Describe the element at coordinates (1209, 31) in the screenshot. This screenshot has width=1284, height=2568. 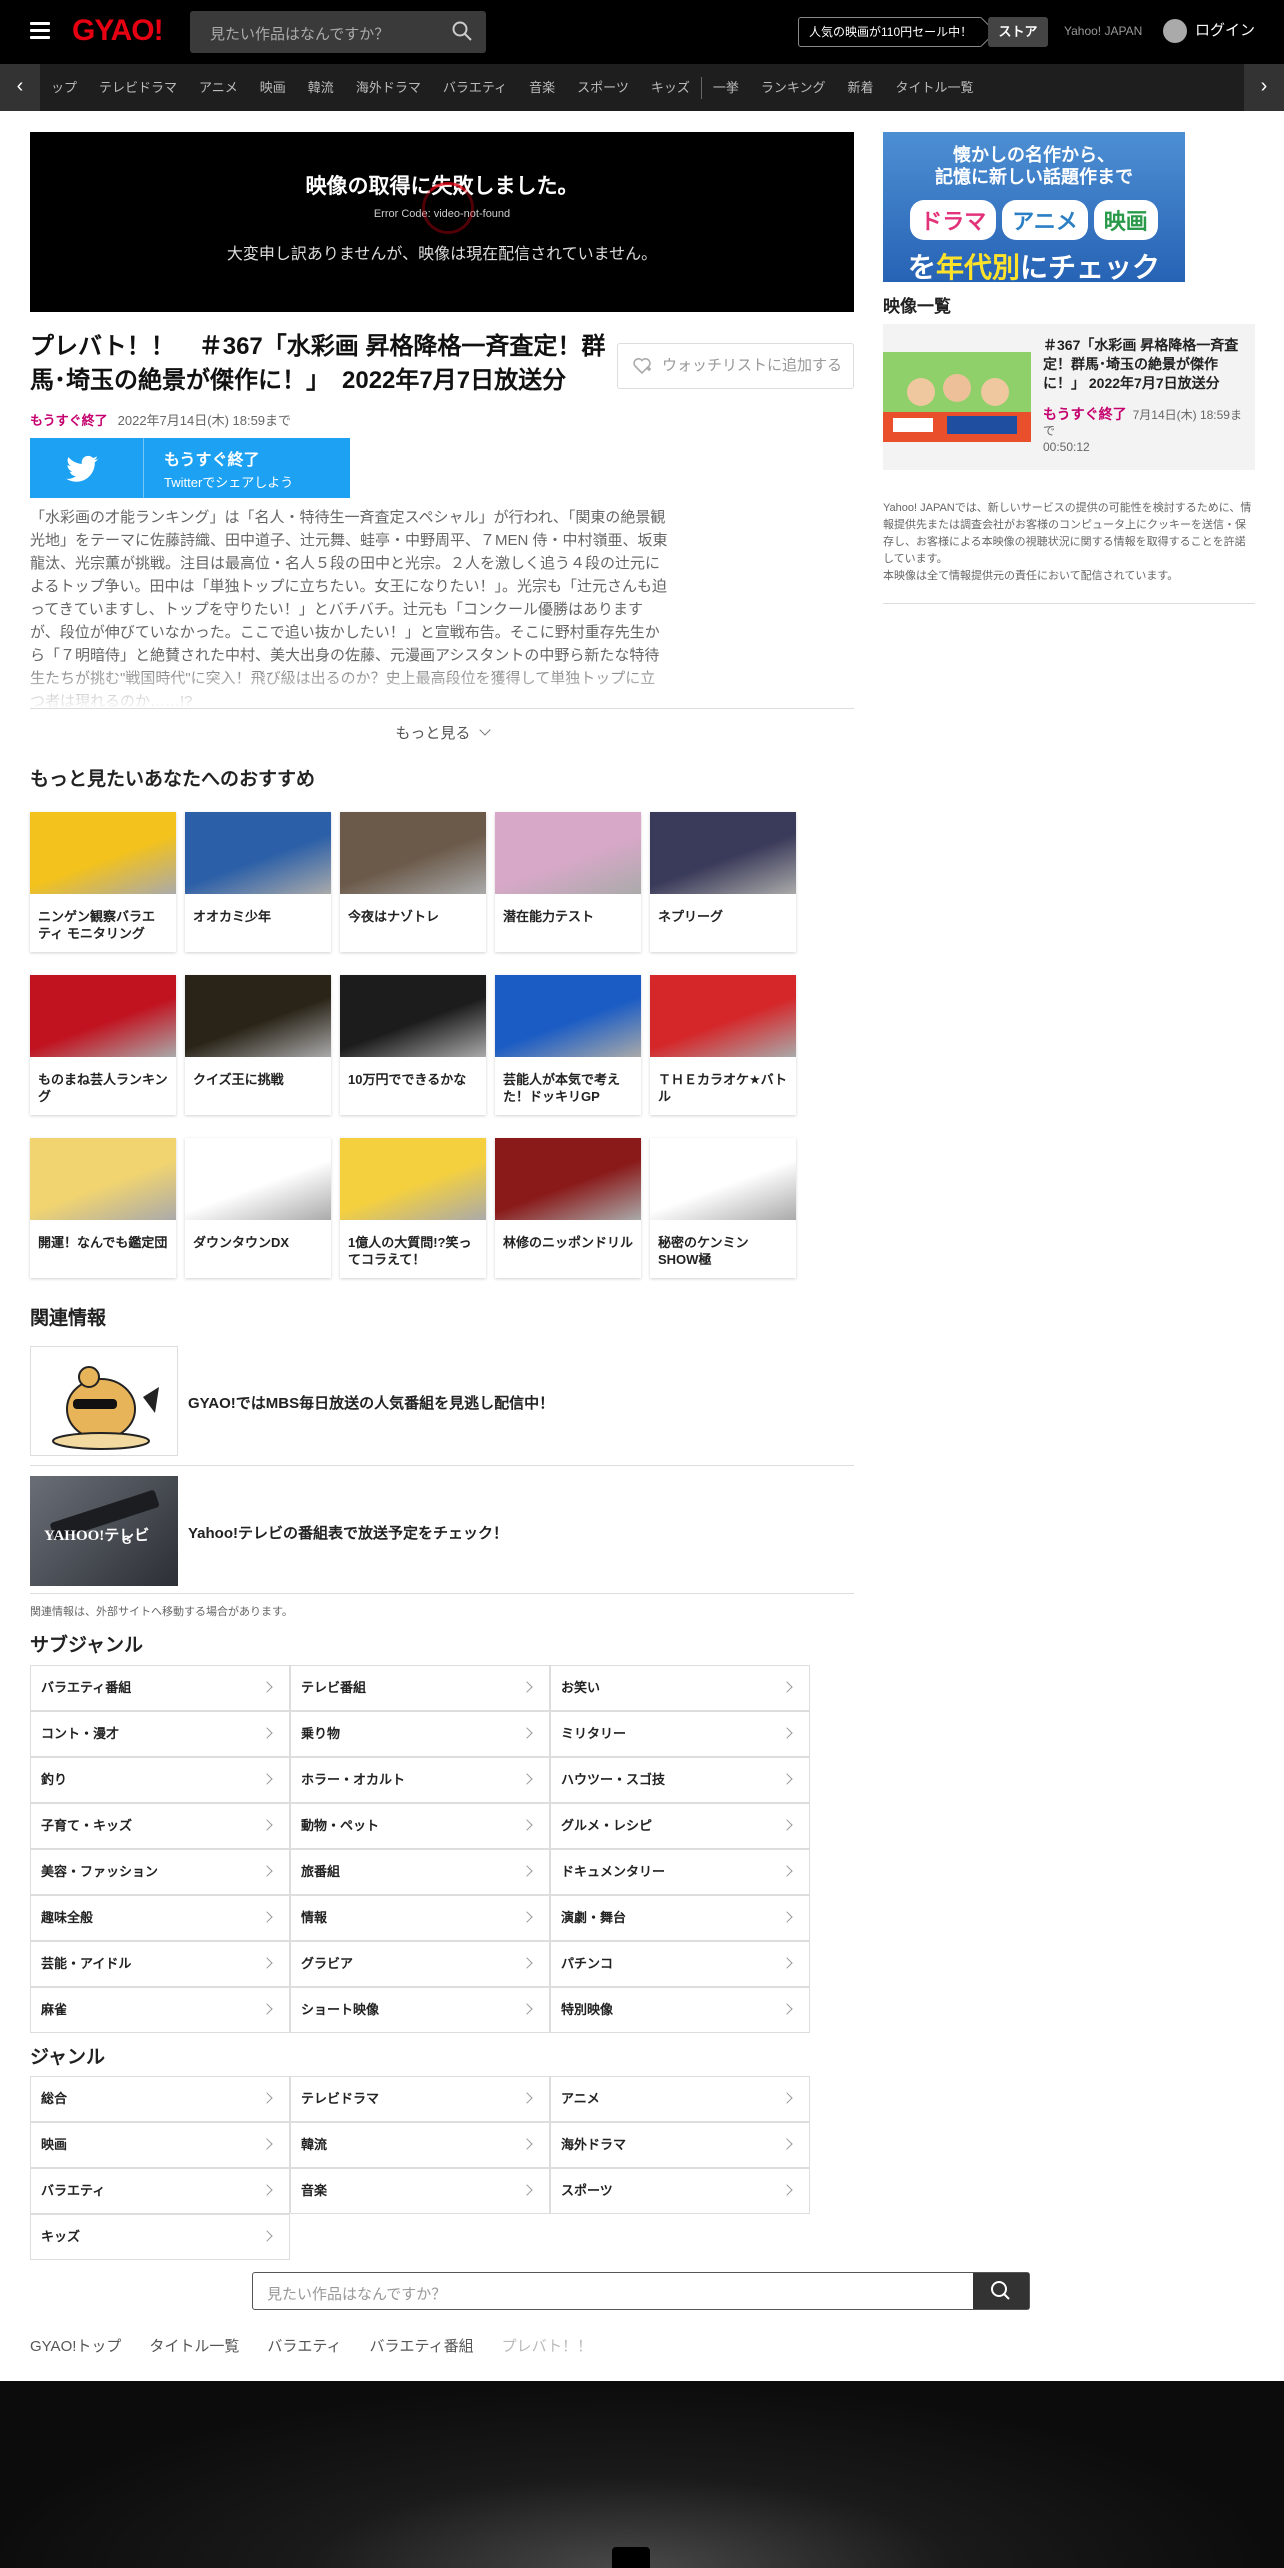
I see `login-button: ログイン` at that location.